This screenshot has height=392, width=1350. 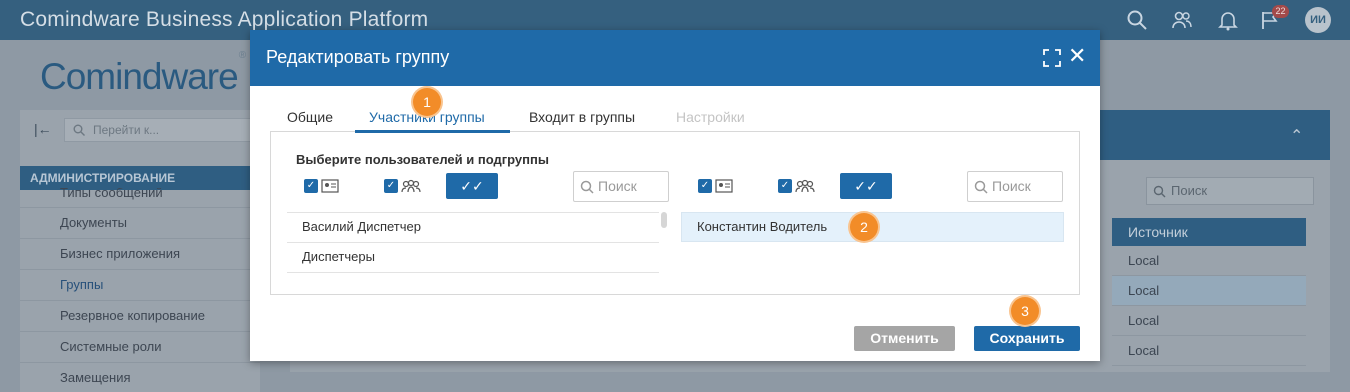 I want to click on available-list: Василий Диспетчер Диспетчеры, so click(x=473, y=242).